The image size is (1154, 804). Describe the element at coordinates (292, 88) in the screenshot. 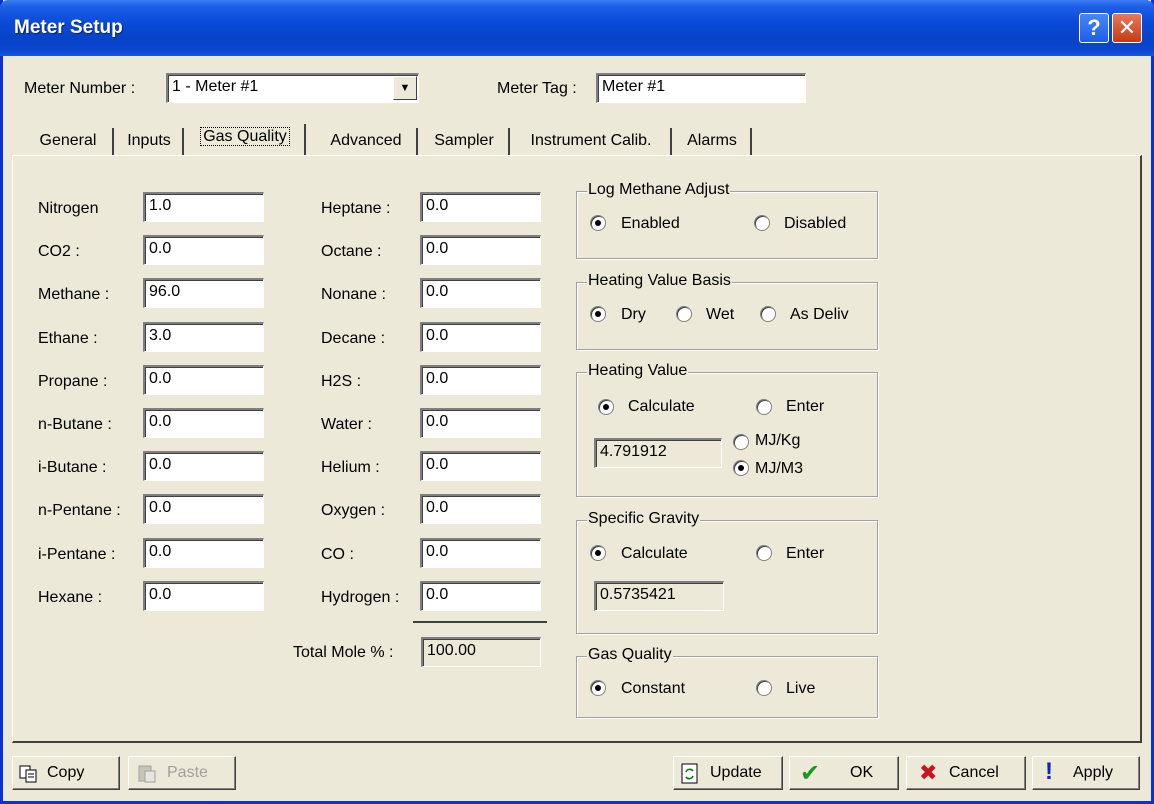

I see `meter-number-dropdown: 1 - Meter #1 ▼` at that location.